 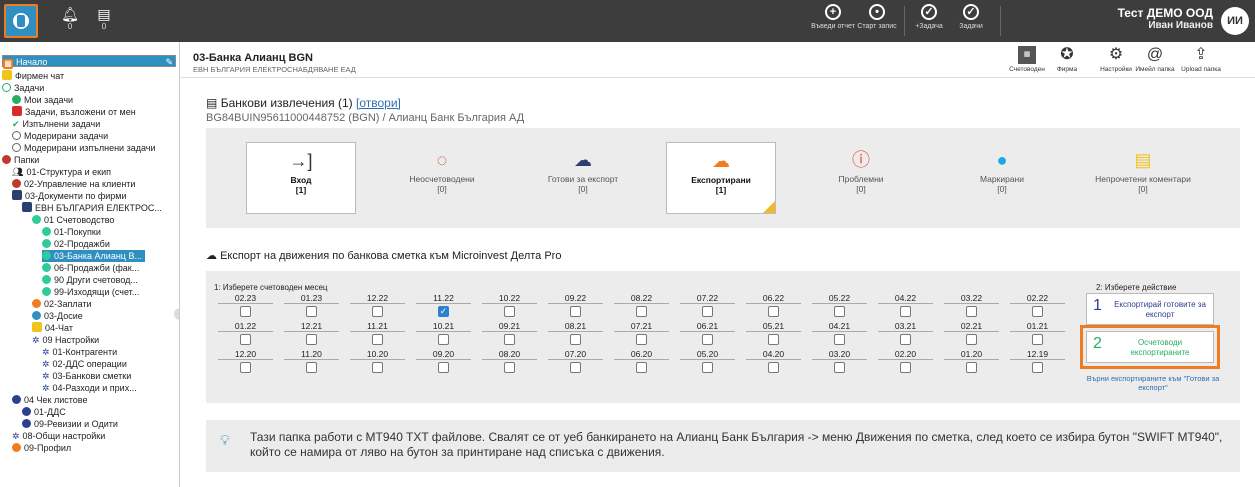 What do you see at coordinates (84, 148) in the screenshot?
I see `sidebar-item-moderated-completed: Модерирани изпълнени задачи` at bounding box center [84, 148].